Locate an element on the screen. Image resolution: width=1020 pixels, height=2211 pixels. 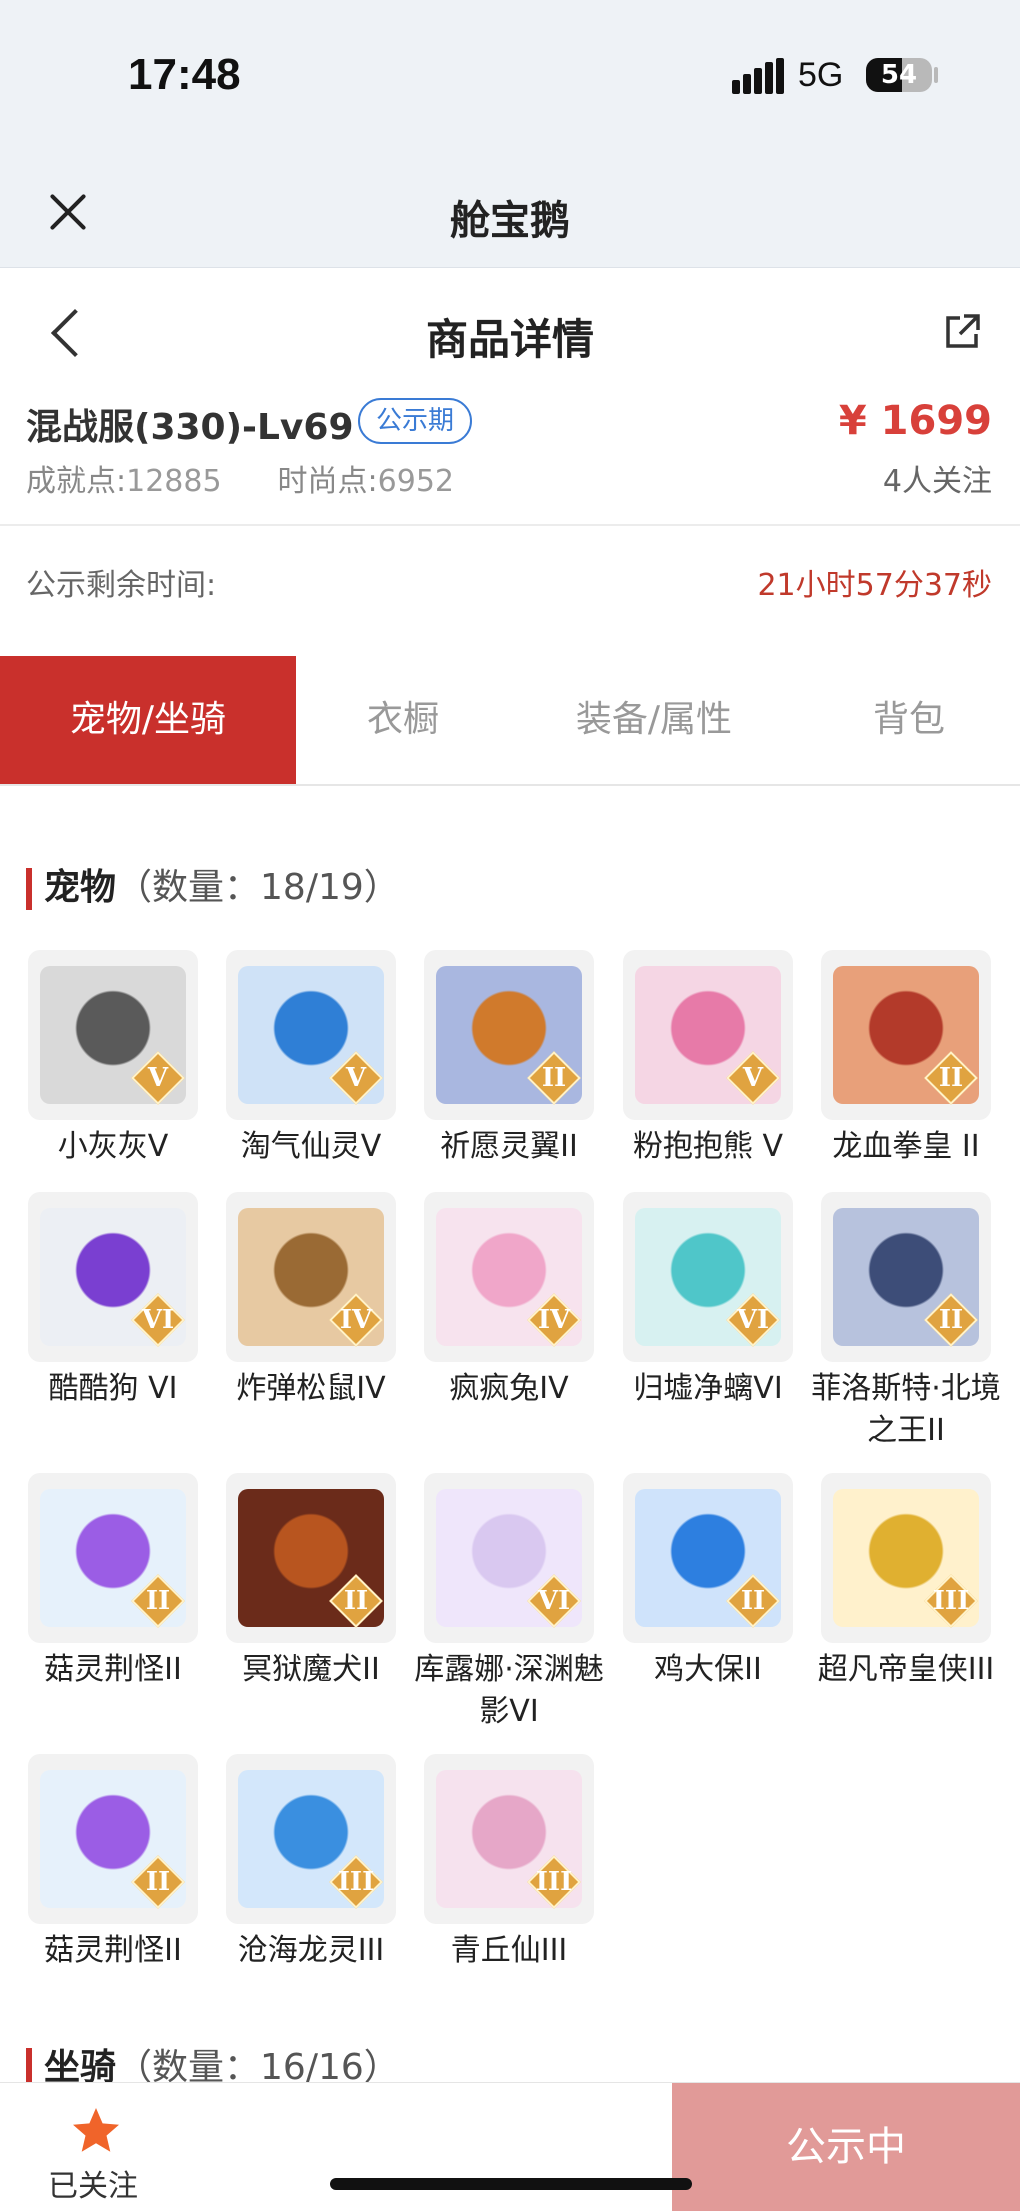
tab-bar: 宠物/坐骑 衣橱 装备/属性 背包 is located at coordinates (510, 721).